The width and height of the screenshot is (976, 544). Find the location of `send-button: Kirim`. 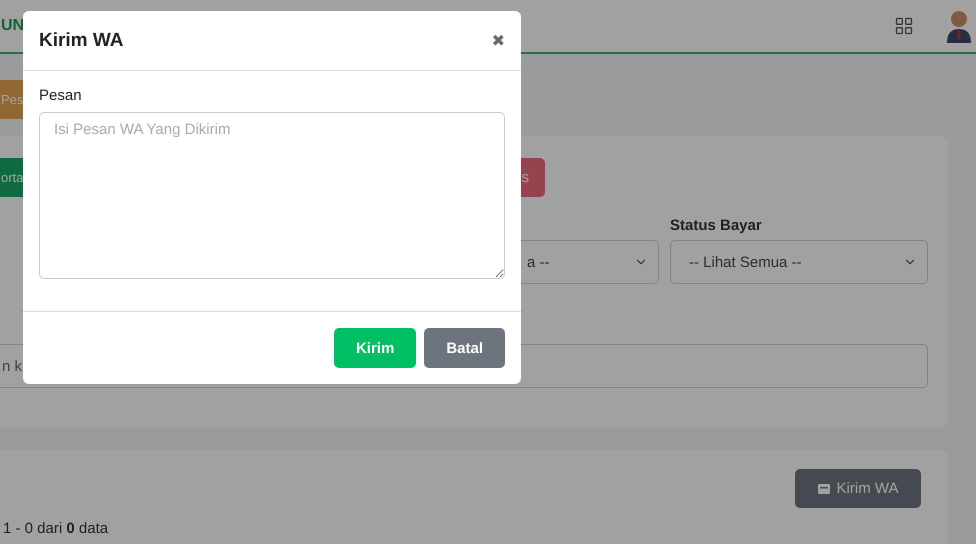

send-button: Kirim is located at coordinates (375, 348).